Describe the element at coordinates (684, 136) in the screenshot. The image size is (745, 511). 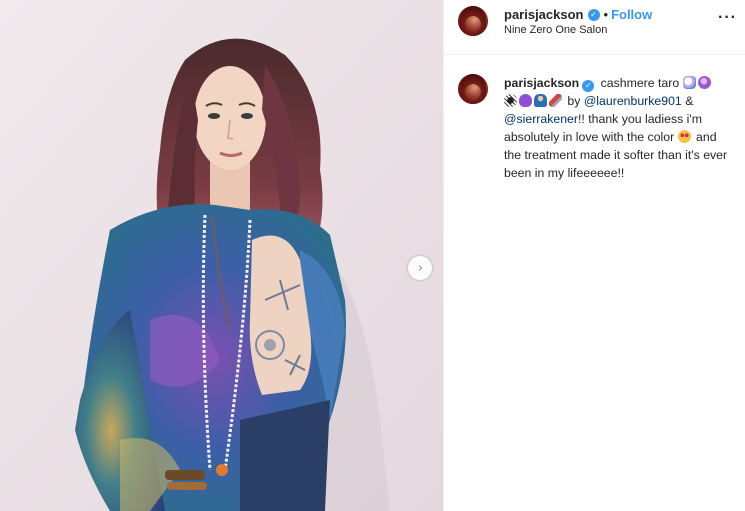
I see `heart-eyes-emoji-icon` at that location.